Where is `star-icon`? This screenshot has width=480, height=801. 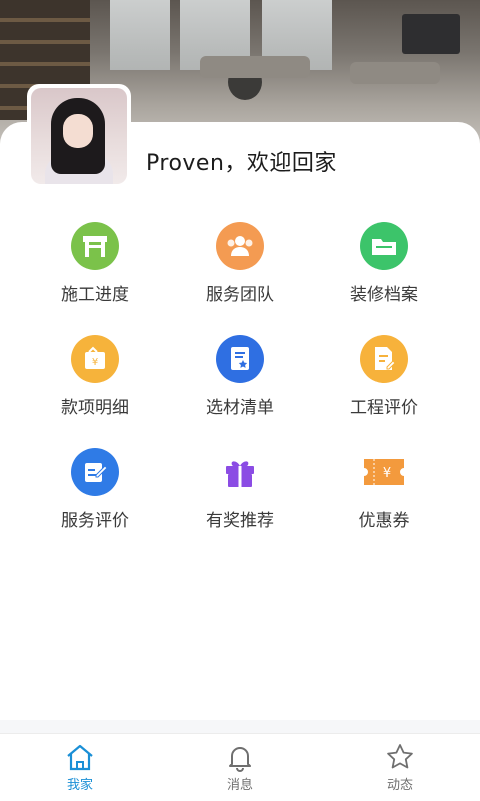 star-icon is located at coordinates (400, 756).